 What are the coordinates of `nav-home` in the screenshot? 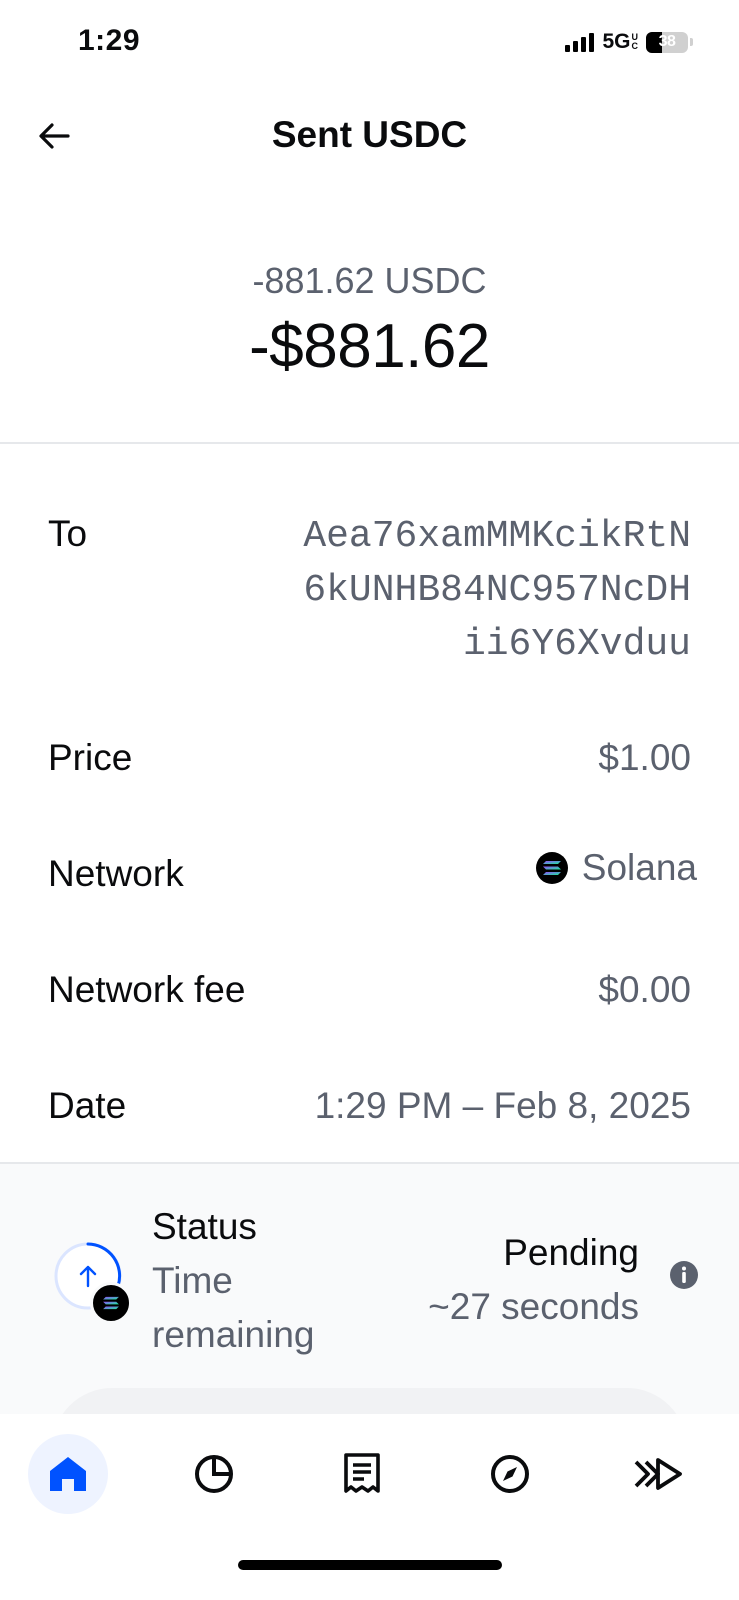 It's located at (68, 1474).